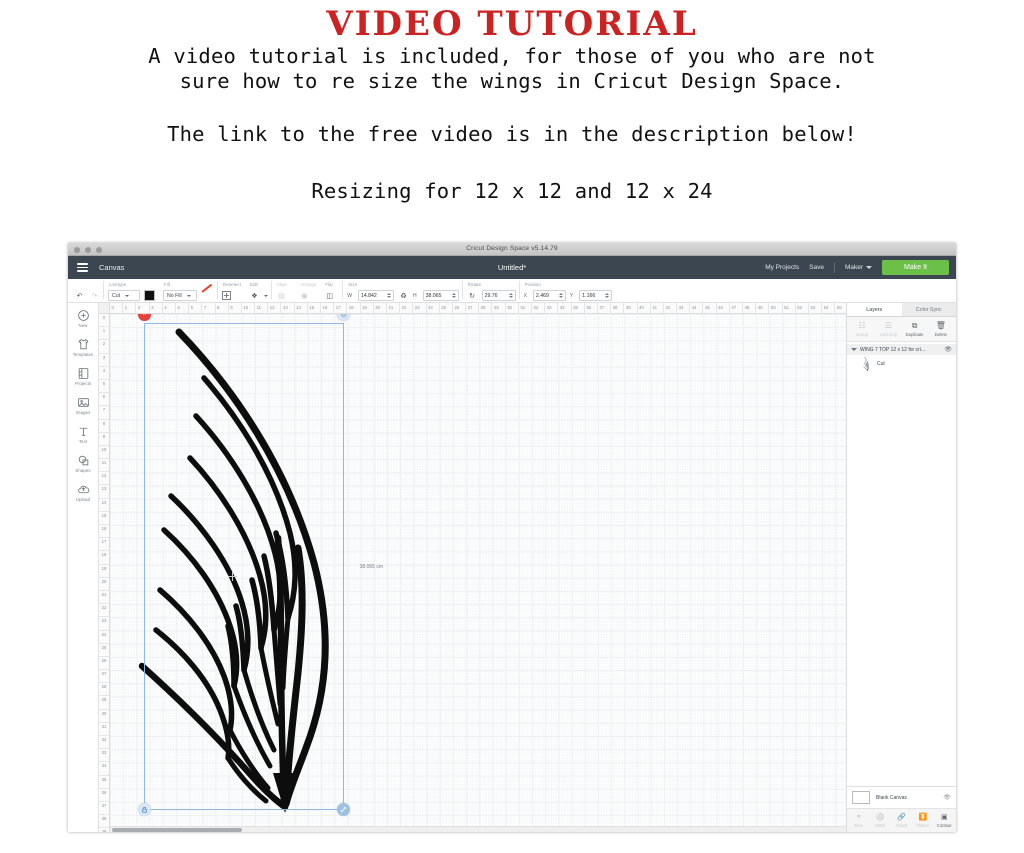 The image size is (1024, 853). What do you see at coordinates (83, 354) in the screenshot?
I see `sidebar-label-templates: Templates` at bounding box center [83, 354].